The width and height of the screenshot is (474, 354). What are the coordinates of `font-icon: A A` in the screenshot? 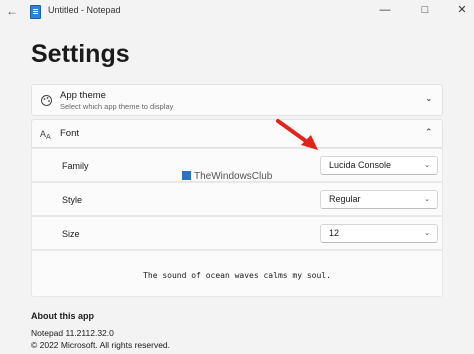 It's located at (45, 134).